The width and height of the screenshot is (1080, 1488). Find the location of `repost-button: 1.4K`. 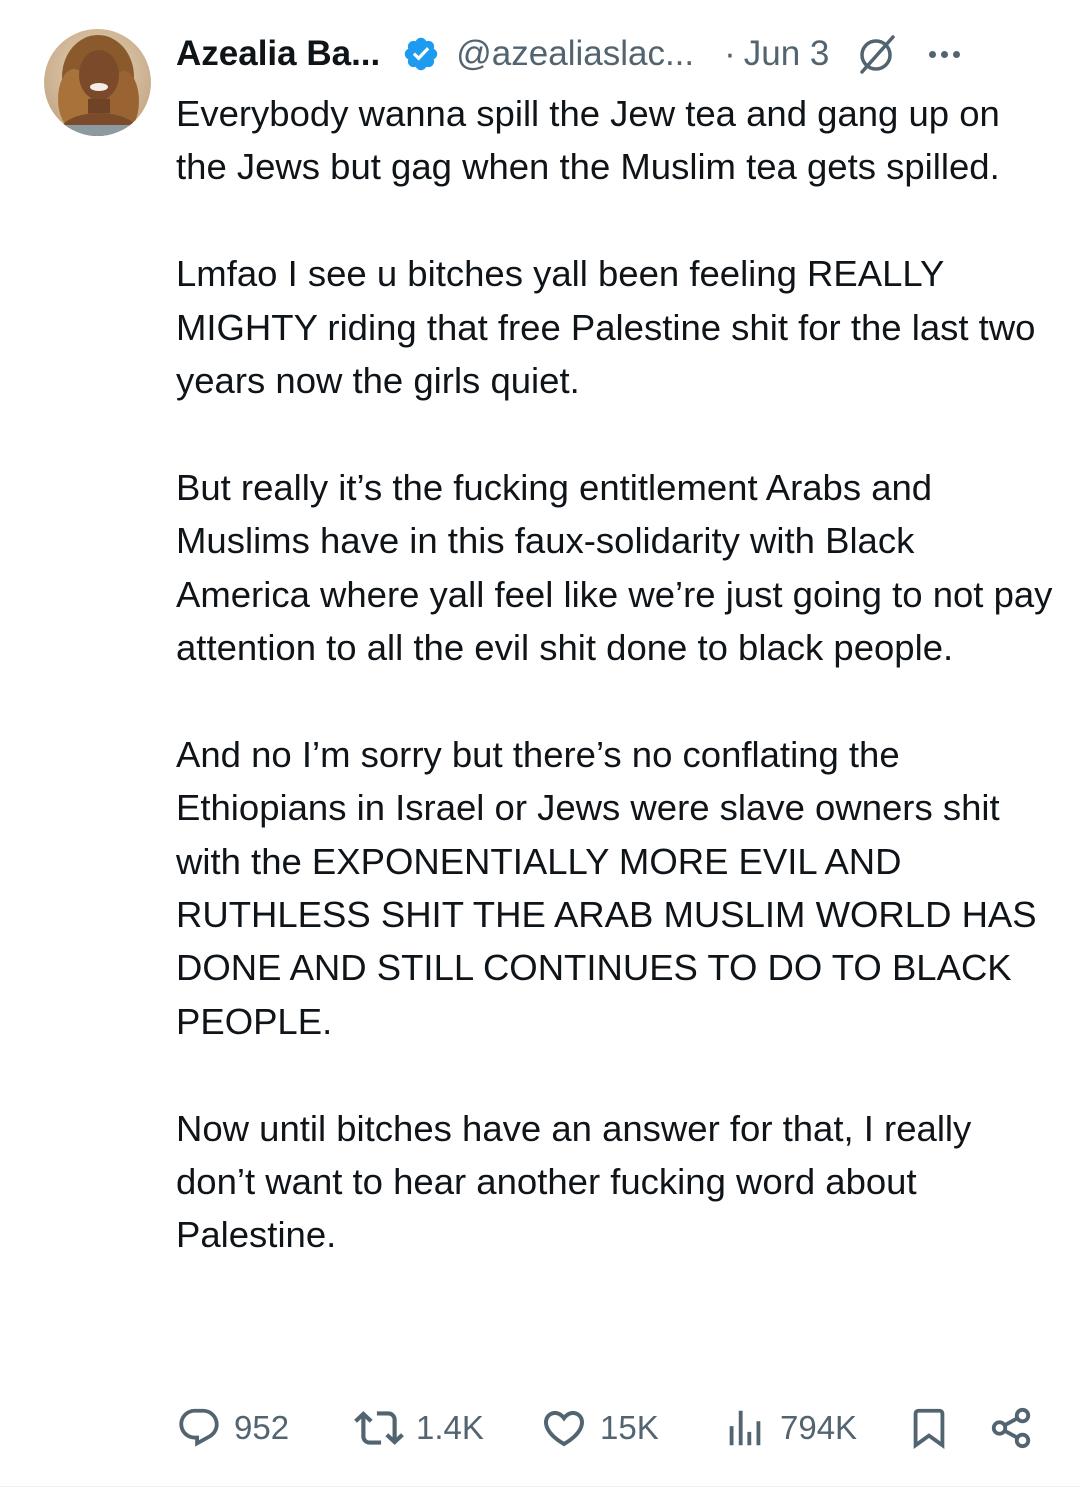

repost-button: 1.4K is located at coordinates (419, 1428).